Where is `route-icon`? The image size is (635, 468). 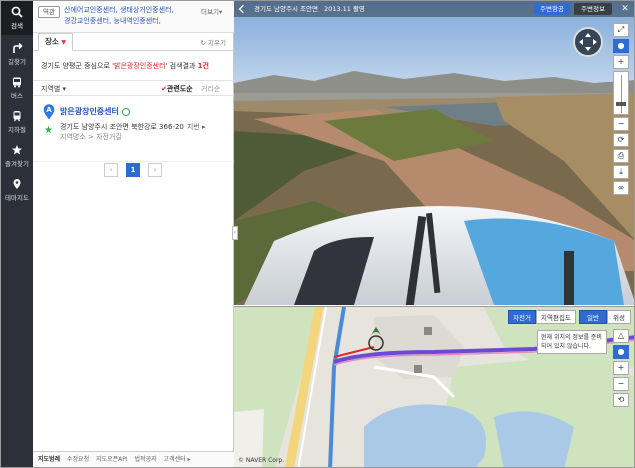
route-icon is located at coordinates (18, 47).